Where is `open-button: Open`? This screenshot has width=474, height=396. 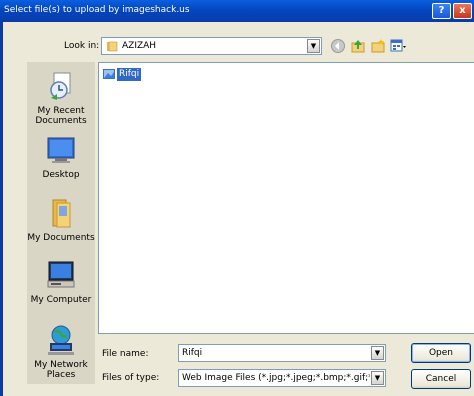 open-button: Open is located at coordinates (441, 353).